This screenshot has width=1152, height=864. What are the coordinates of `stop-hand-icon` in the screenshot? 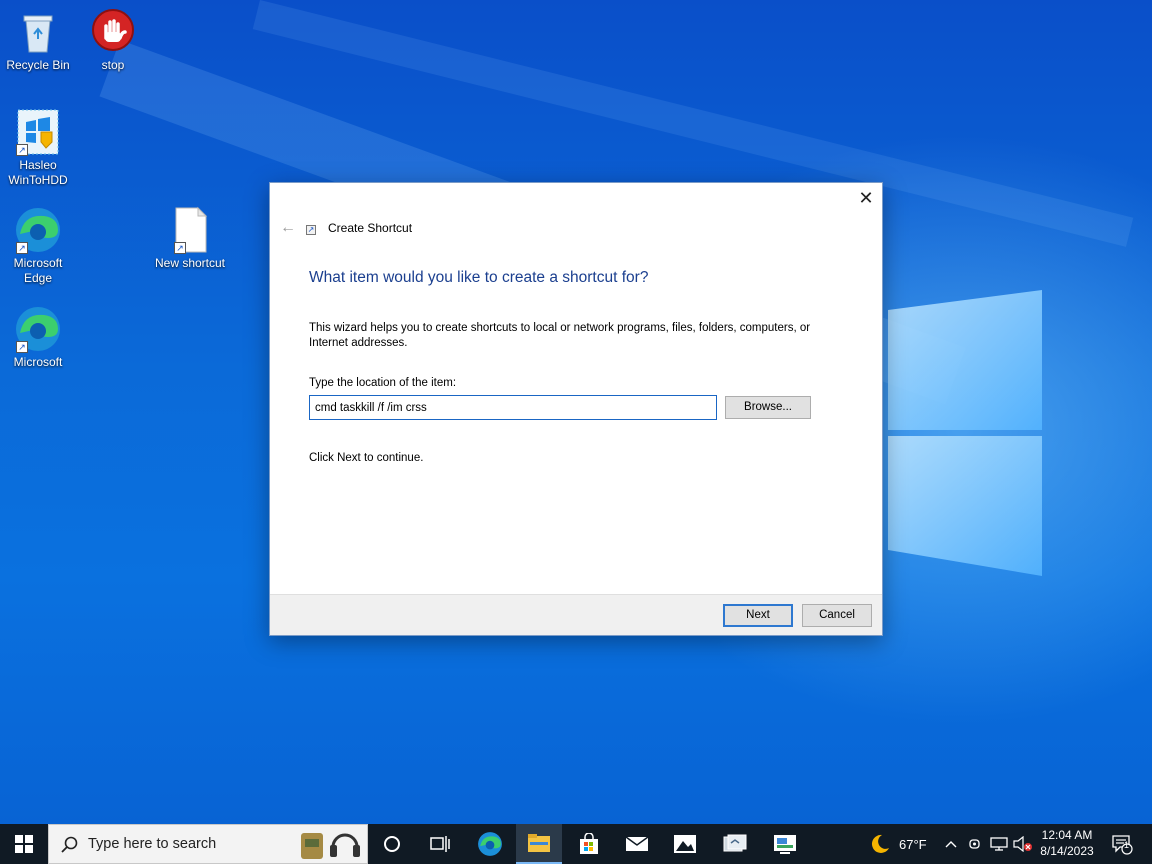 It's located at (113, 32).